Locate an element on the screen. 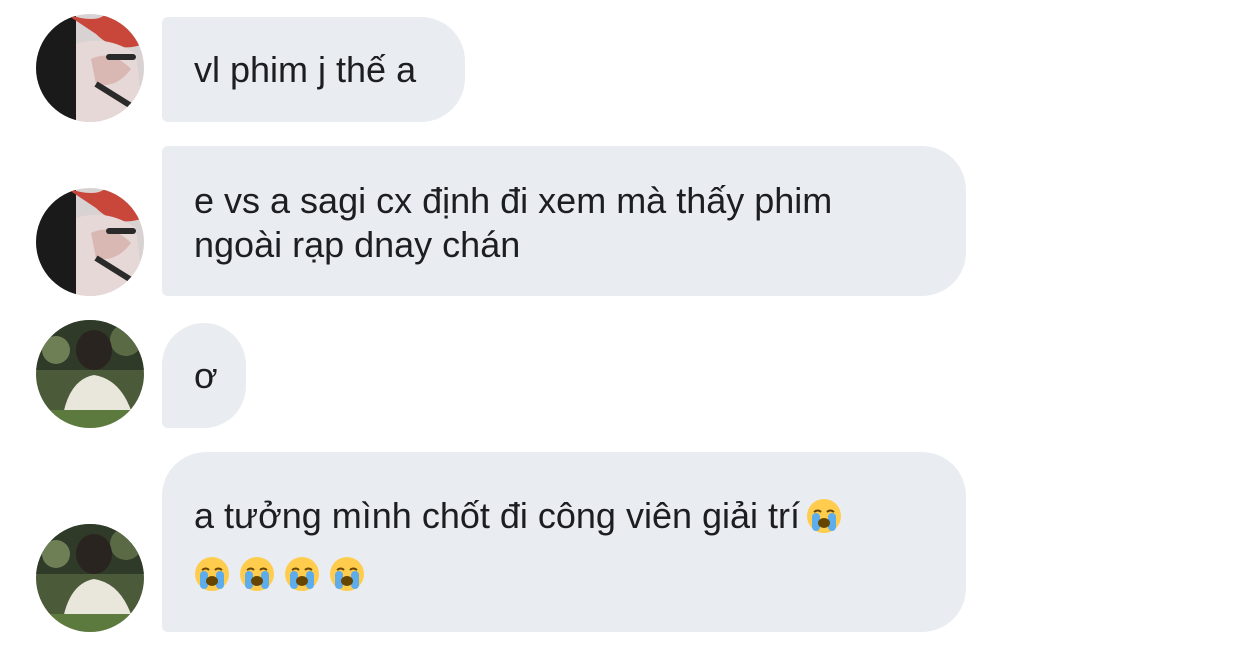 The width and height of the screenshot is (1242, 648). message-text: ơ is located at coordinates (206, 375).